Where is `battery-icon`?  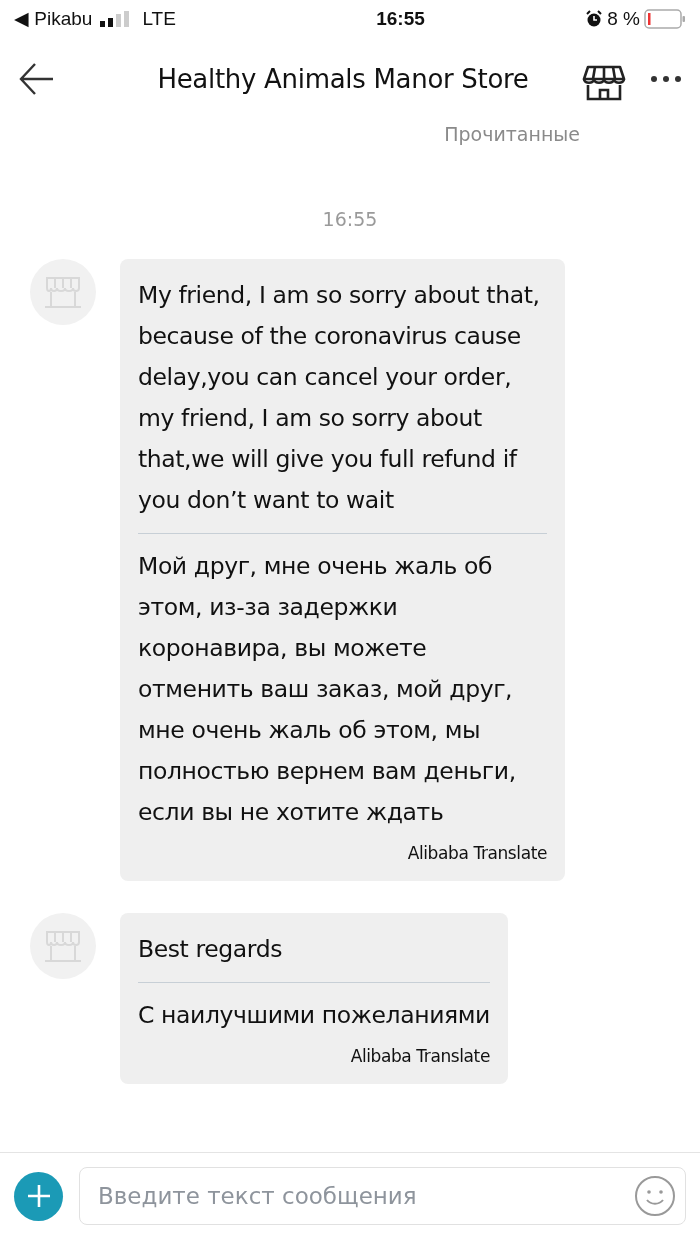 battery-icon is located at coordinates (665, 19).